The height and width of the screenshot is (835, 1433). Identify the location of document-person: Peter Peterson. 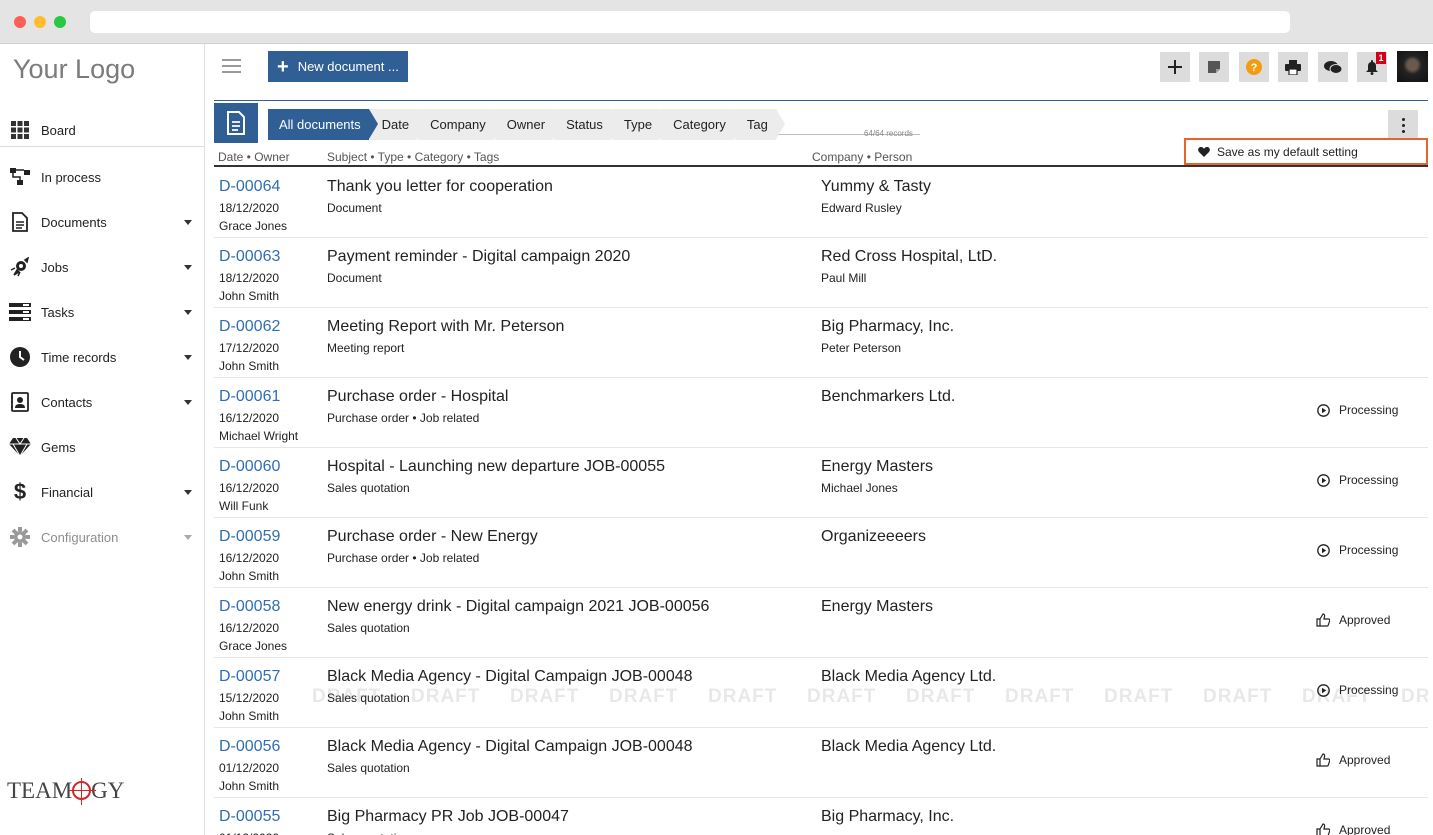
(861, 348).